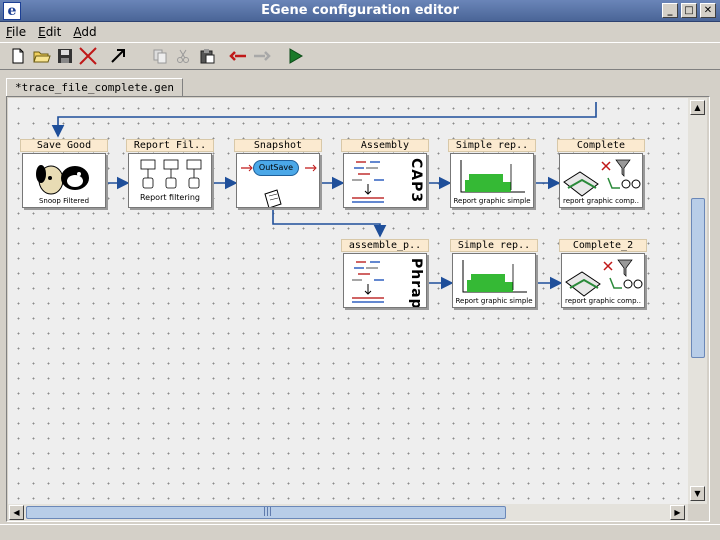 This screenshot has width=720, height=540. I want to click on node-label: Assembly, so click(385, 145).